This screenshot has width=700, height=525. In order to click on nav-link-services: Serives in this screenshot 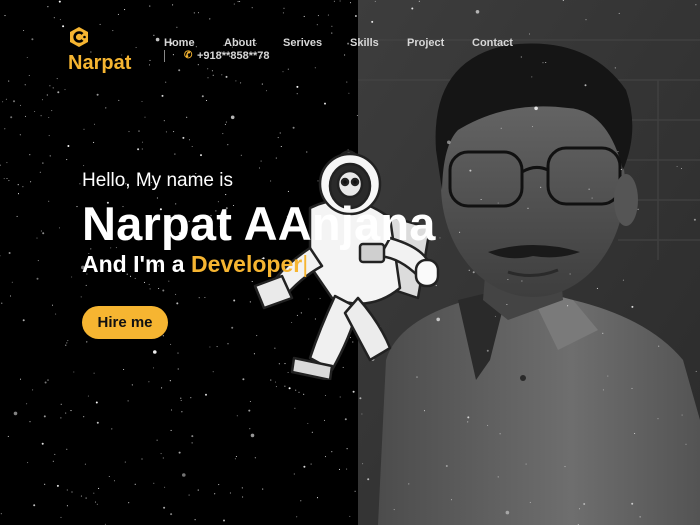, I will do `click(302, 43)`.